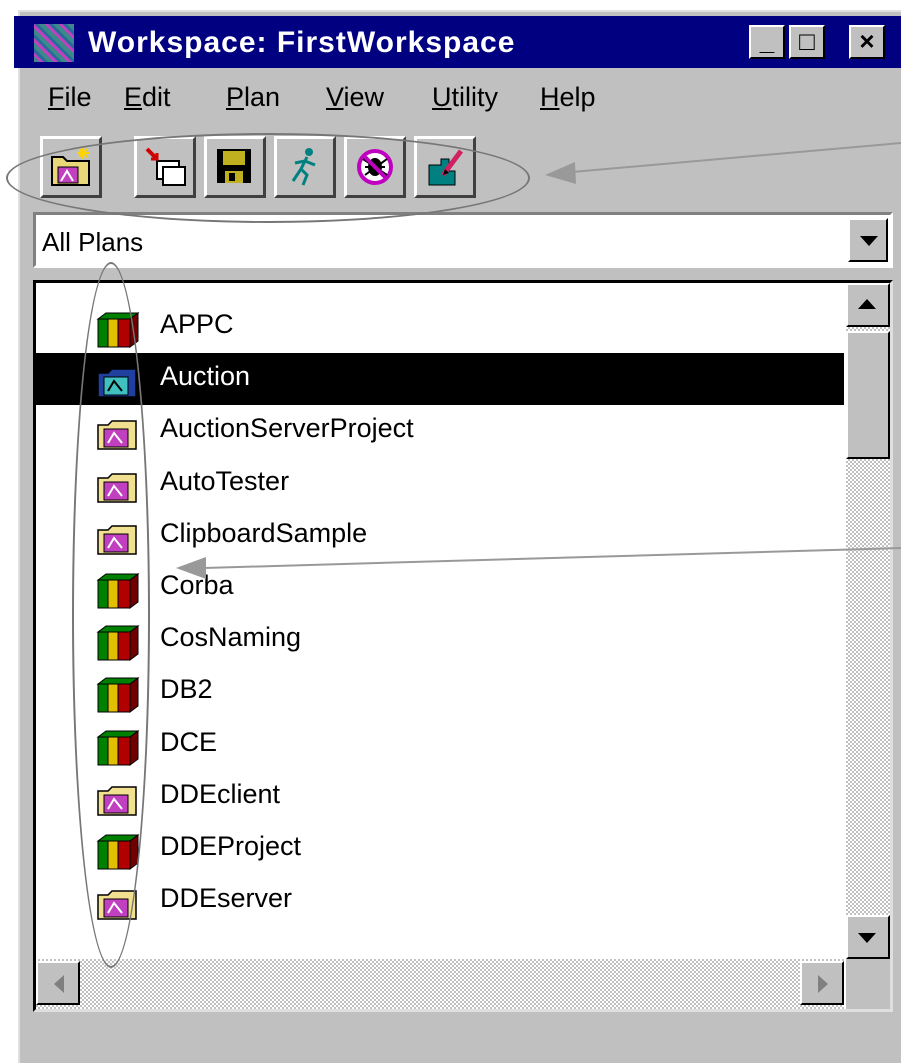 Image resolution: width=901 pixels, height=1063 pixels. I want to click on arrow-toolbar-pointer, so click(560, 173).